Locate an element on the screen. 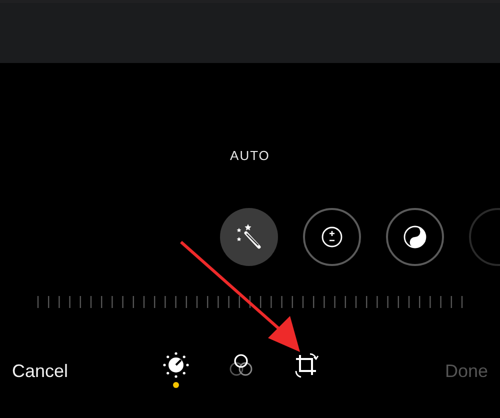 Image resolution: width=500 pixels, height=418 pixels. yin-yang-icon is located at coordinates (415, 237).